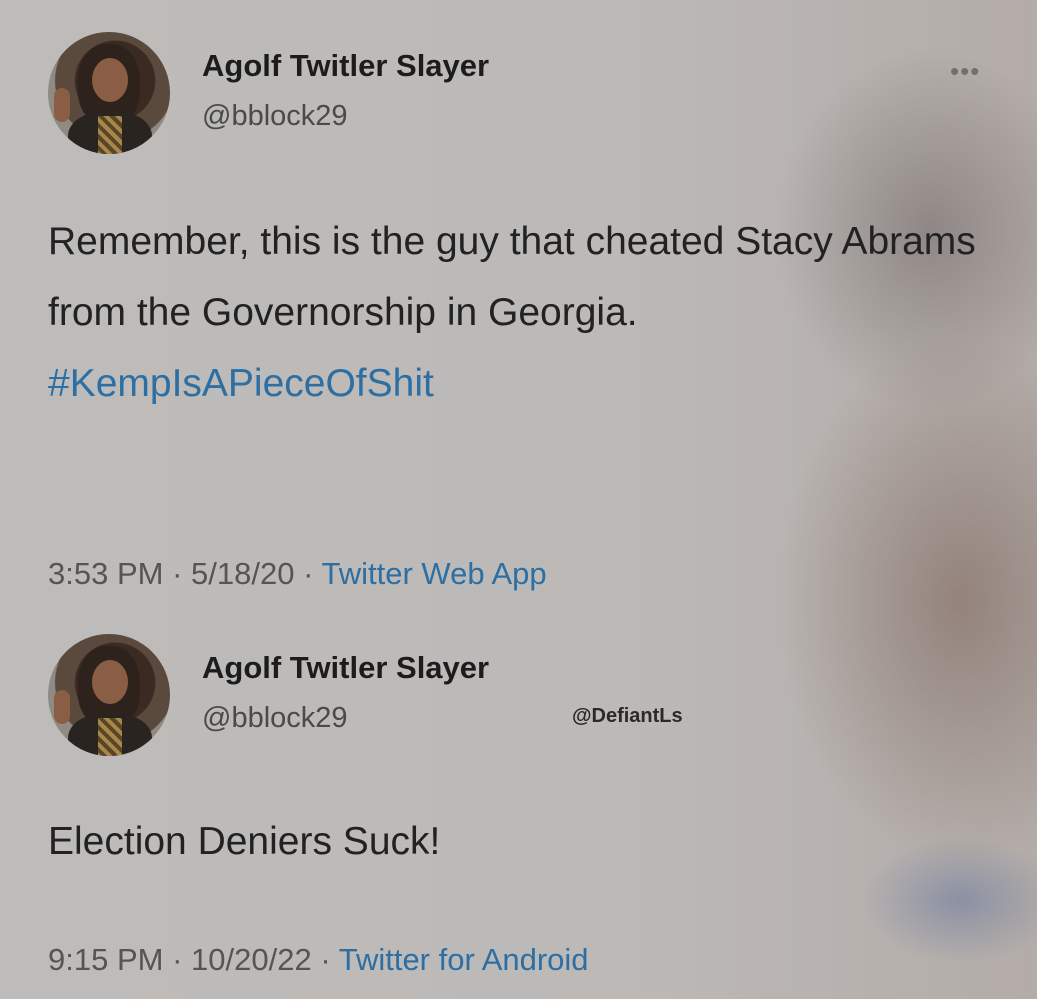  Describe the element at coordinates (965, 71) in the screenshot. I see `more-options-icon: •••` at that location.